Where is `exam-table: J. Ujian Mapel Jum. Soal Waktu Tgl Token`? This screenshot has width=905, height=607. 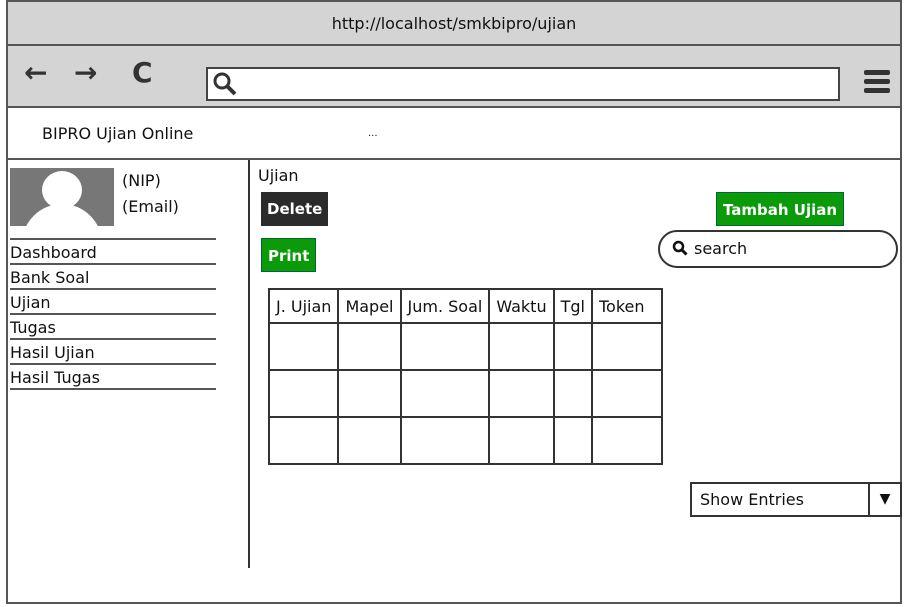 exam-table: J. Ujian Mapel Jum. Soal Waktu Tgl Token is located at coordinates (465, 376).